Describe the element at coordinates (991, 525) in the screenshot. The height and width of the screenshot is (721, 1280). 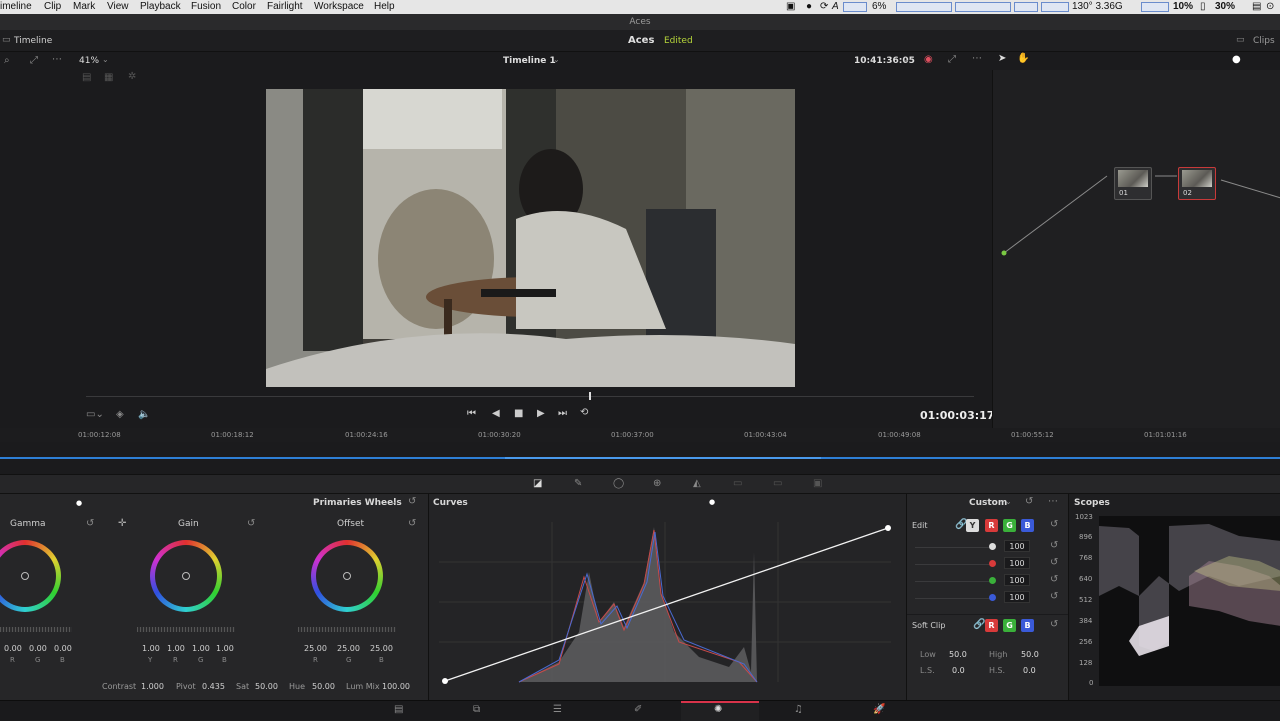
I see `r-channel-button: R` at that location.